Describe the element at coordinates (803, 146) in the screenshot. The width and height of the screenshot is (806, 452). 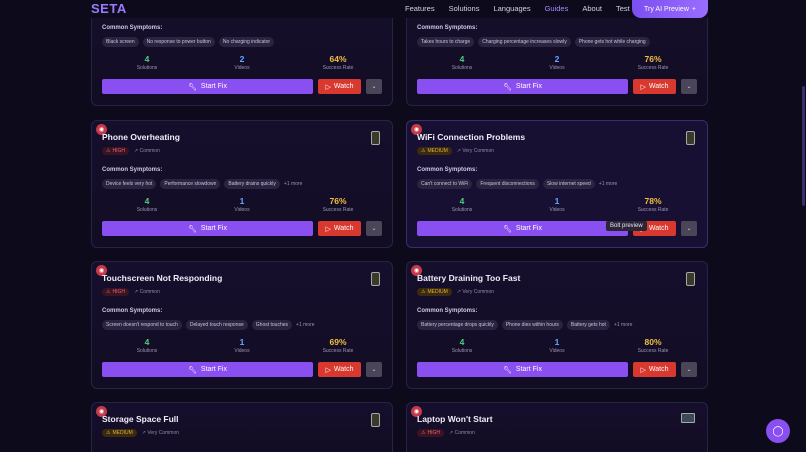
I see `page-scrollbar` at that location.